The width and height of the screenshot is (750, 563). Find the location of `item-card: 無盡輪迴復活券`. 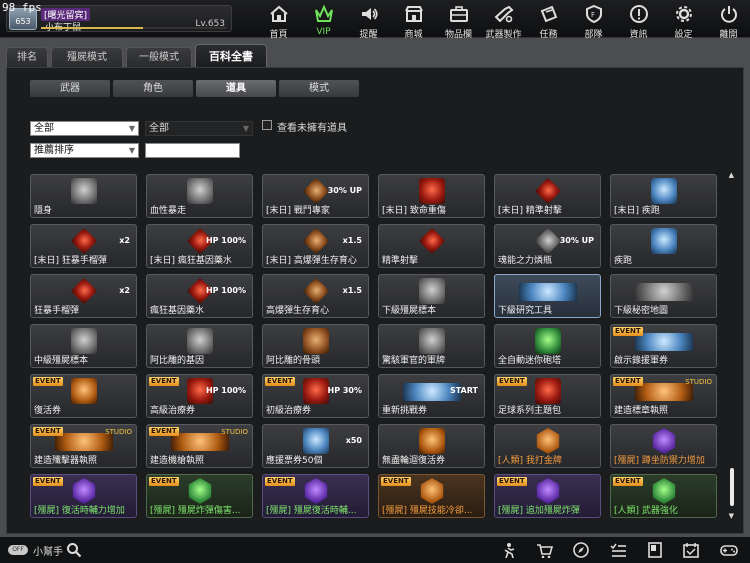

item-card: 無盡輪迴復活券 is located at coordinates (431, 446).